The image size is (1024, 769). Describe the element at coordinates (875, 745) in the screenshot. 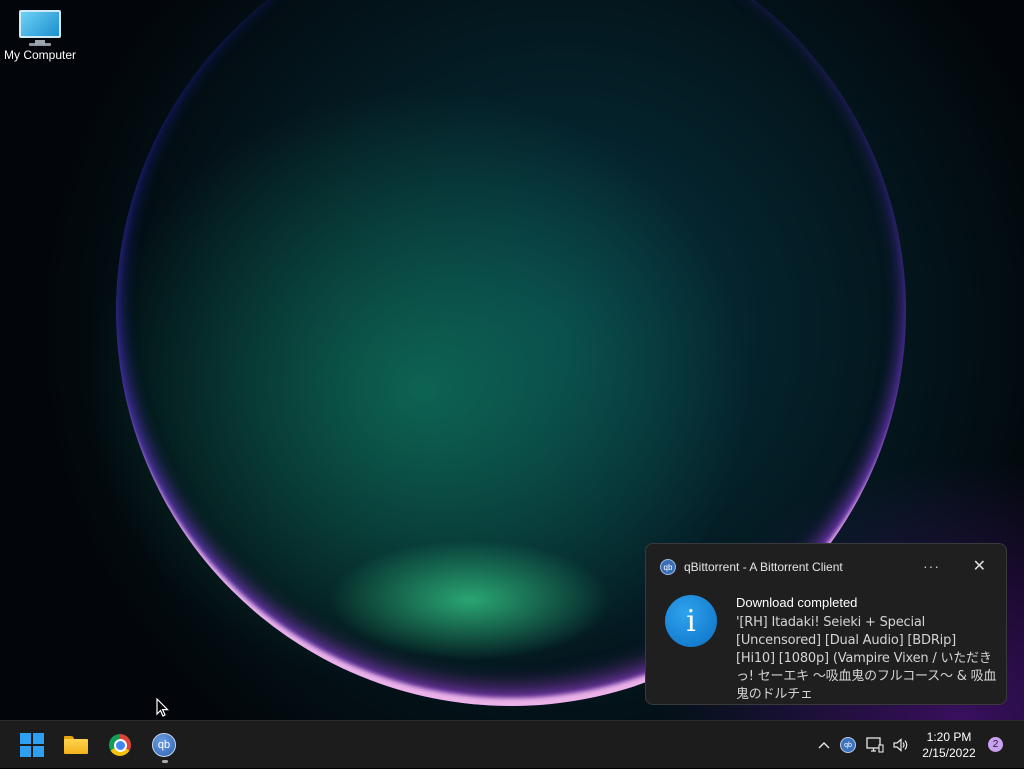

I see `network-icon` at that location.